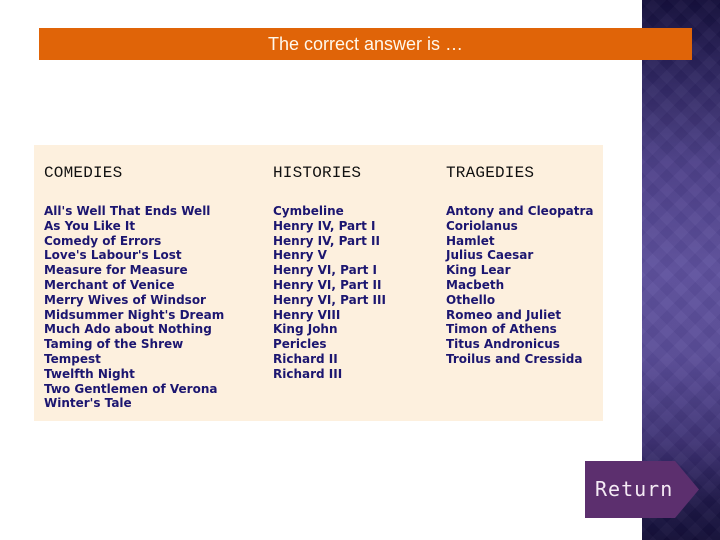  What do you see at coordinates (471, 299) in the screenshot?
I see `play-title: Othello` at bounding box center [471, 299].